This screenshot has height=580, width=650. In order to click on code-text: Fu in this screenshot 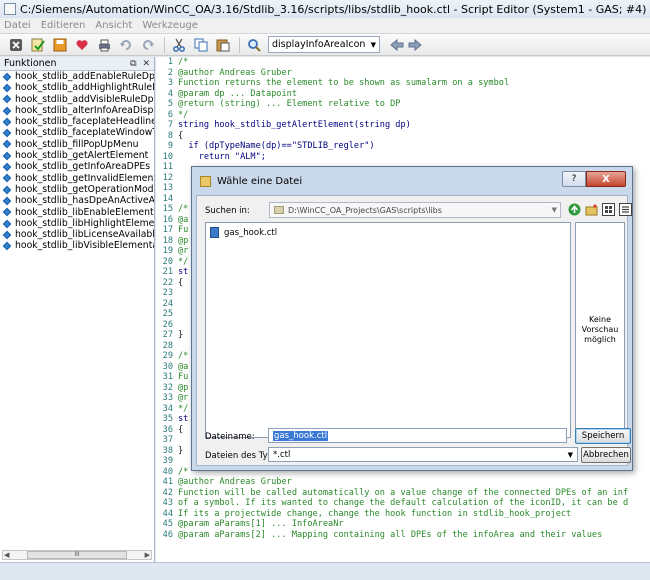, I will do `click(183, 377)`.